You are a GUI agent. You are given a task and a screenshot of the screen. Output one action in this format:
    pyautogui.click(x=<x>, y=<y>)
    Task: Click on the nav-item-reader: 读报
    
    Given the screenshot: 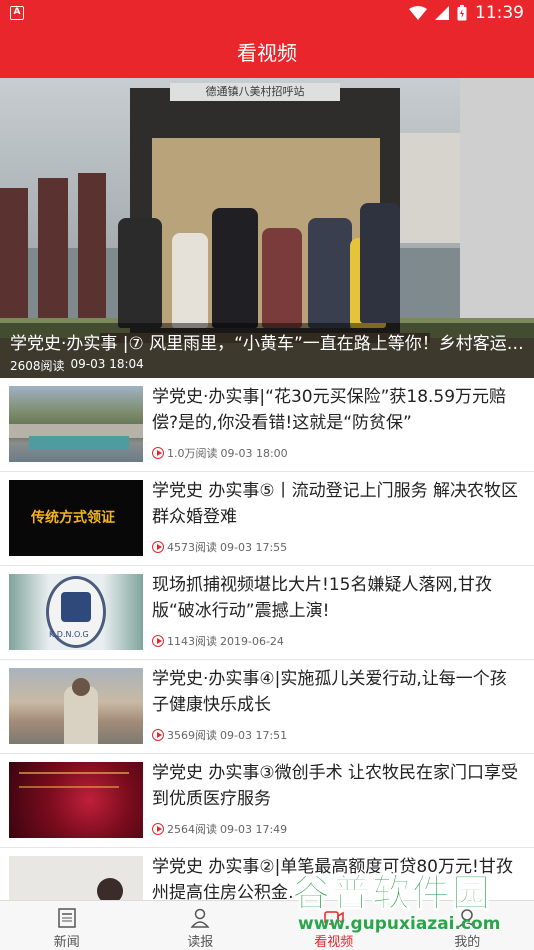 What is the action you would take?
    pyautogui.click(x=201, y=925)
    